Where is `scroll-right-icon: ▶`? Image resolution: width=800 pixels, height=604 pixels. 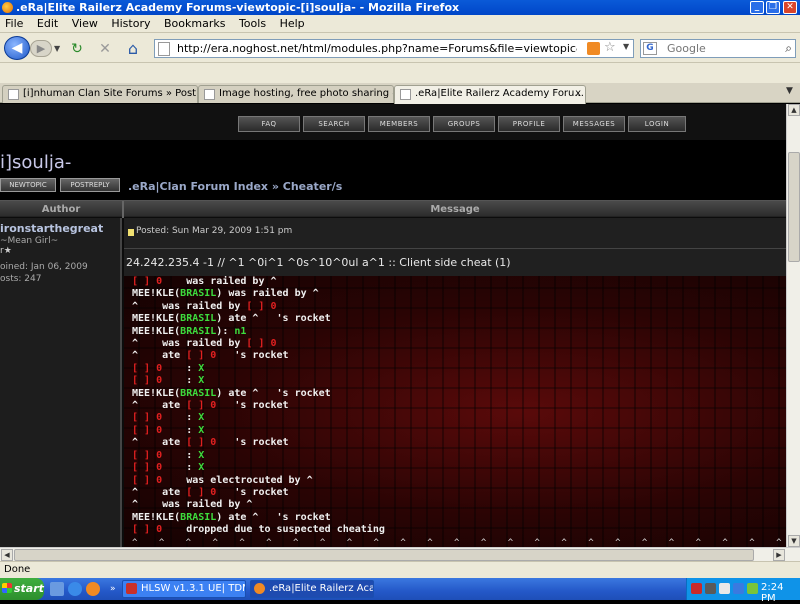
scroll-right-icon: ▶ is located at coordinates (779, 555).